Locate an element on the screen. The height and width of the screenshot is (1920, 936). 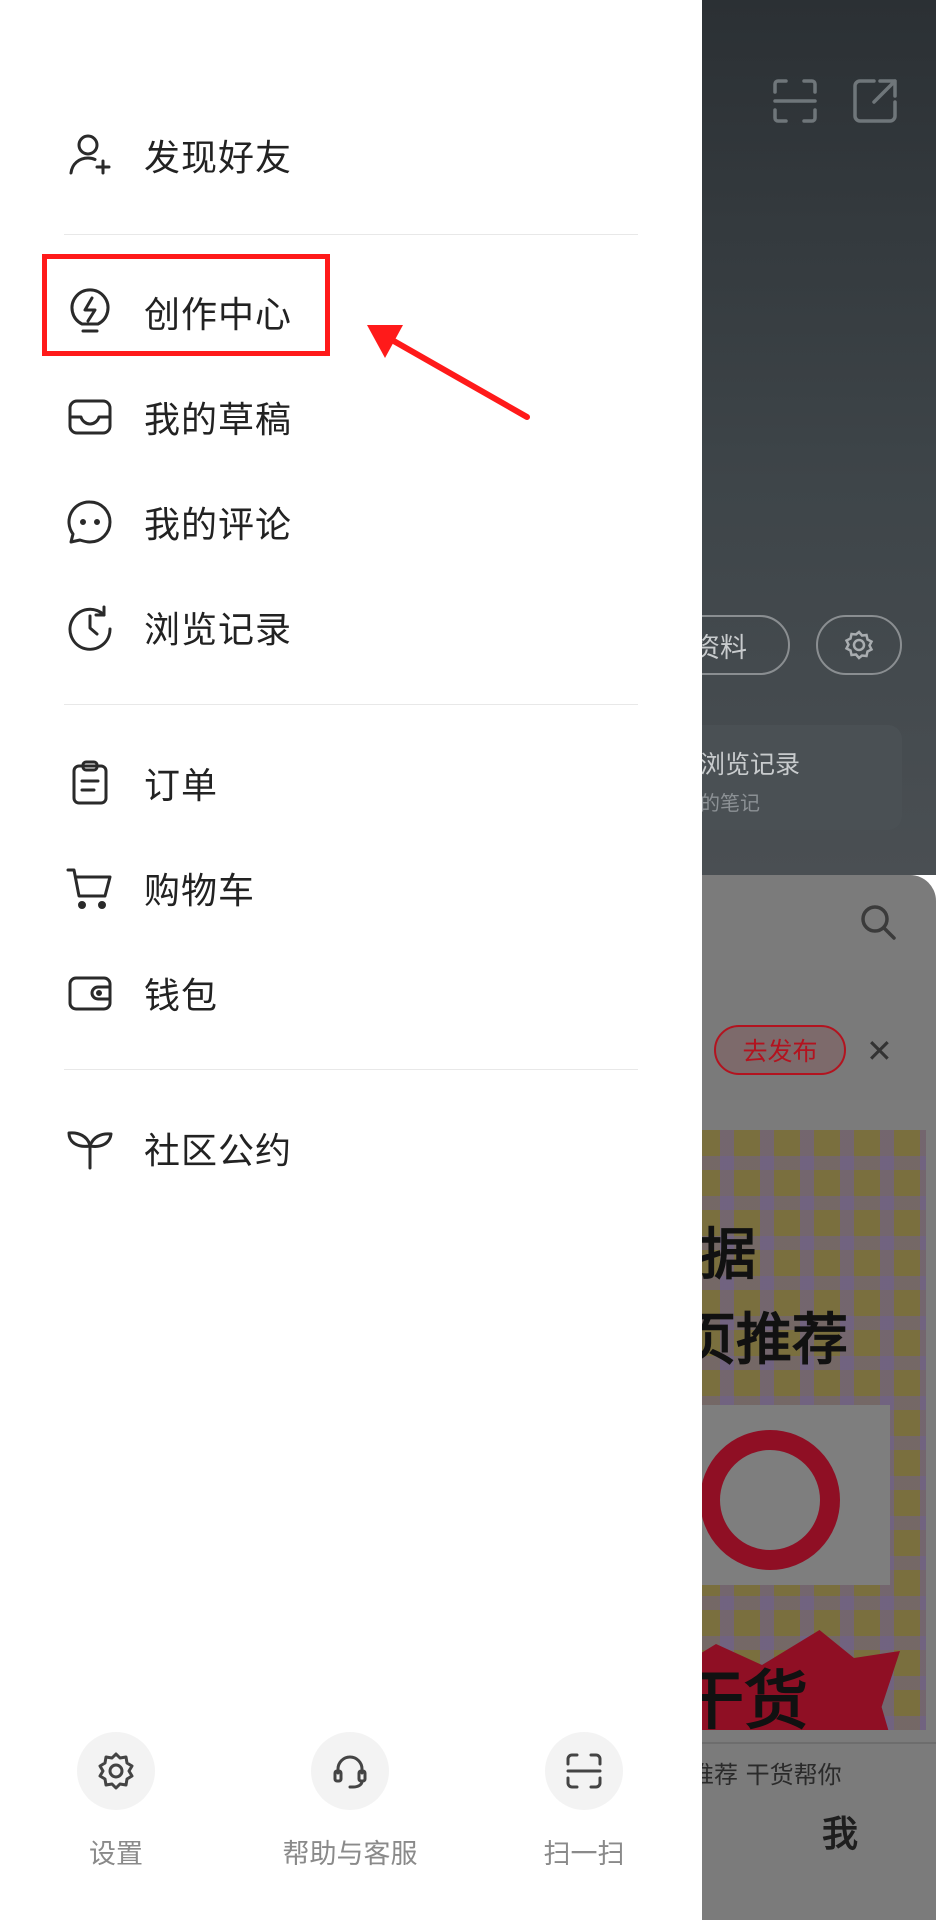
history-card-subtitle: 的笔记 is located at coordinates (730, 803).